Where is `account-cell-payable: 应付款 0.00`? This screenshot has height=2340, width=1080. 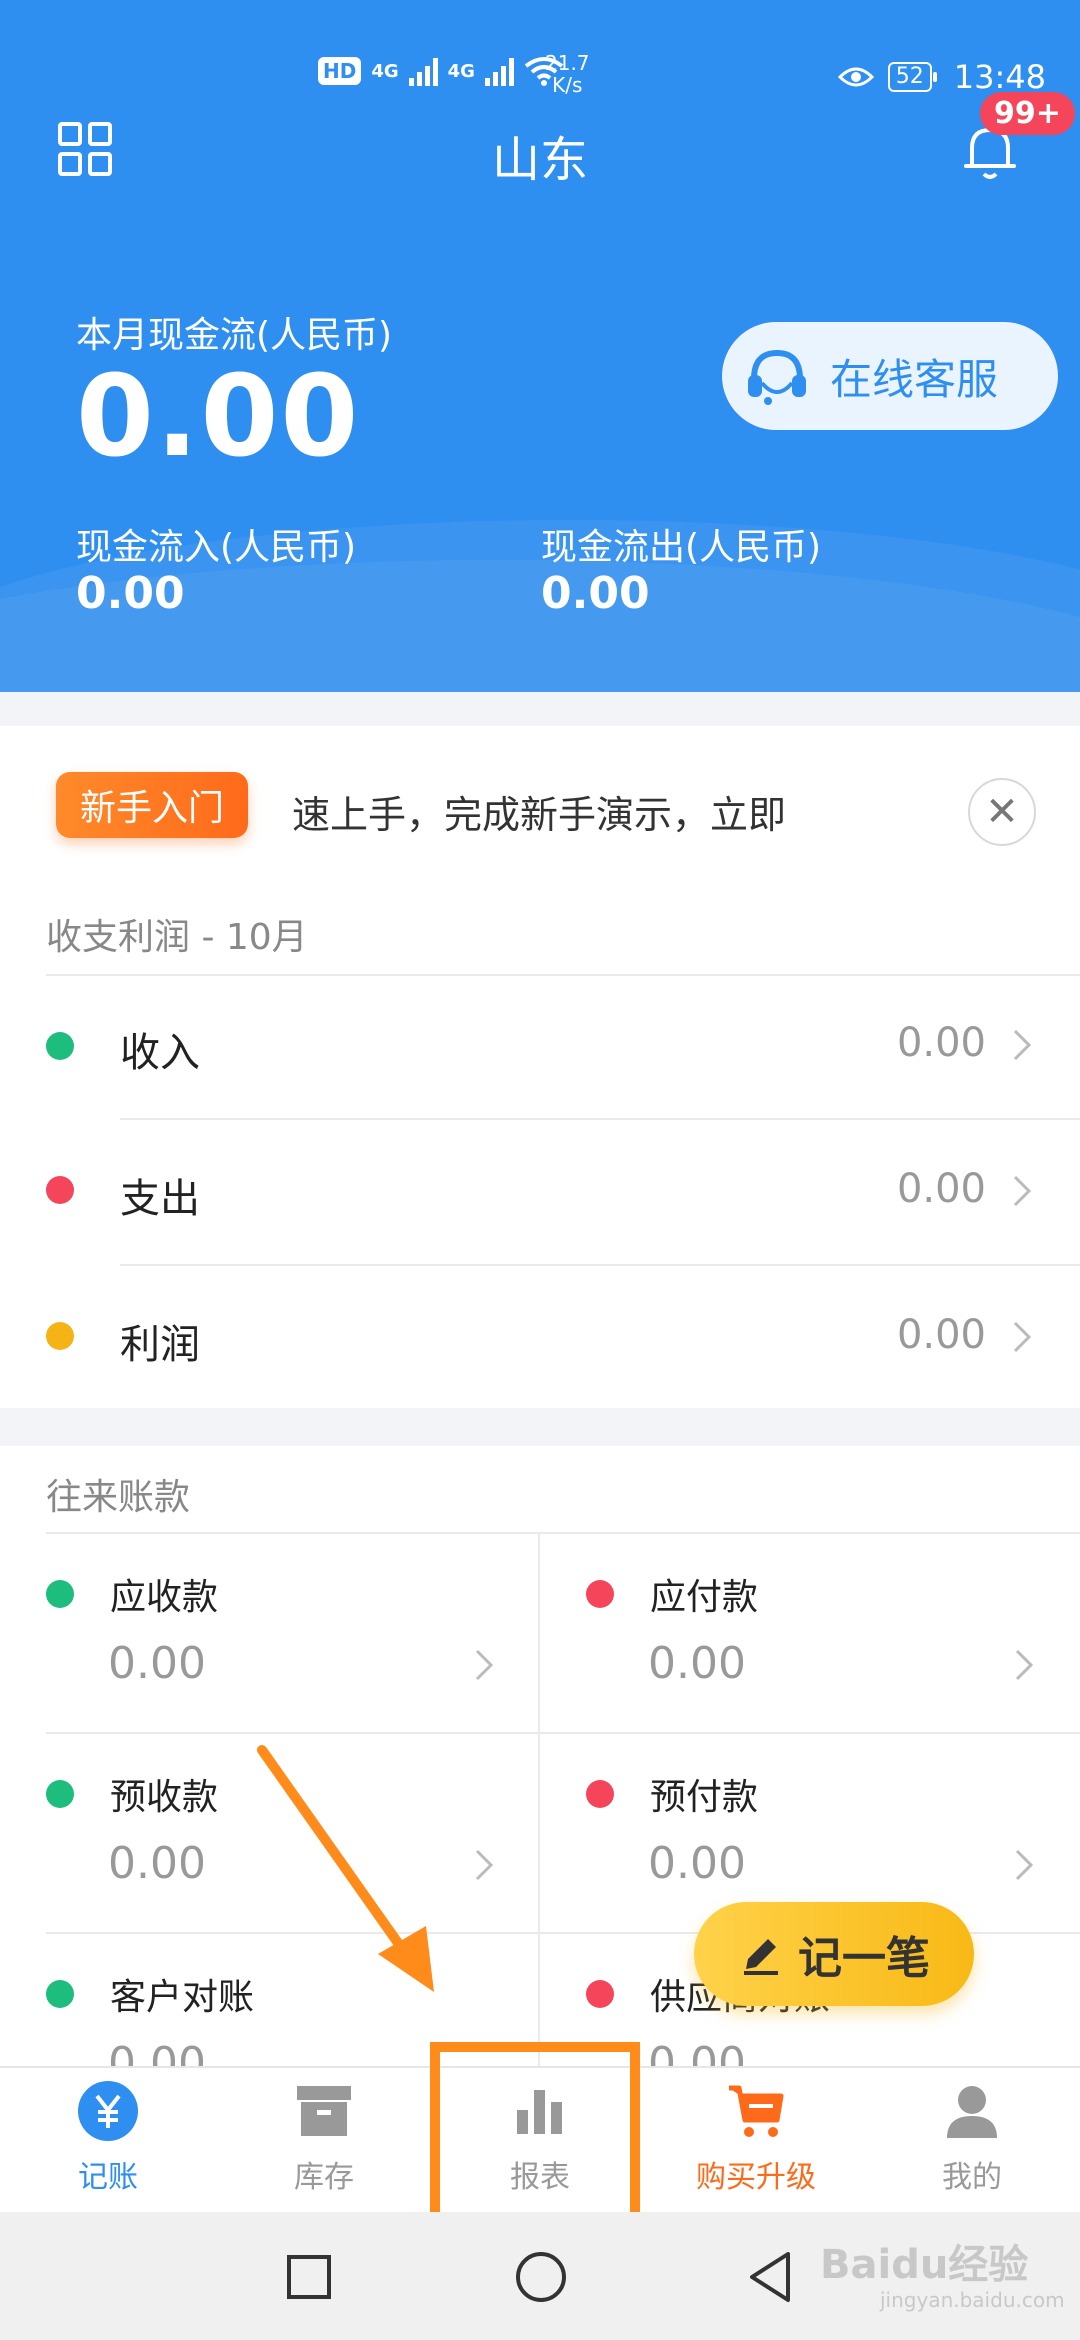 account-cell-payable: 应付款 0.00 is located at coordinates (810, 1633).